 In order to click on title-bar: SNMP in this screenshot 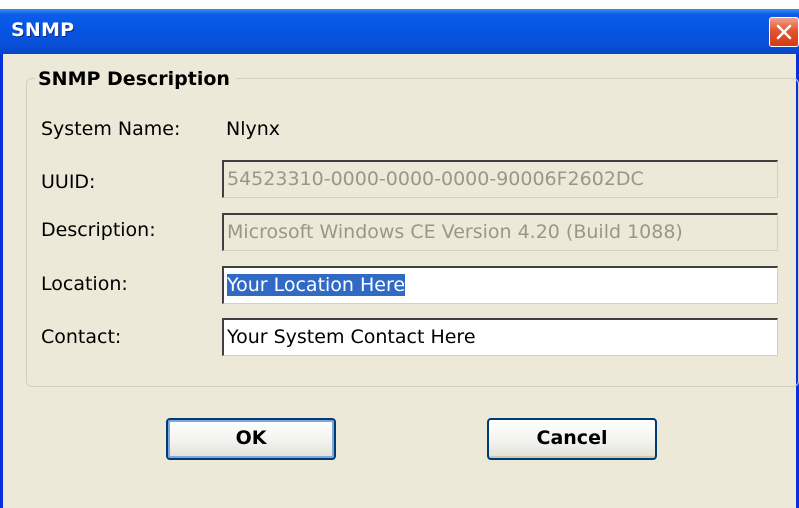, I will do `click(399, 31)`.